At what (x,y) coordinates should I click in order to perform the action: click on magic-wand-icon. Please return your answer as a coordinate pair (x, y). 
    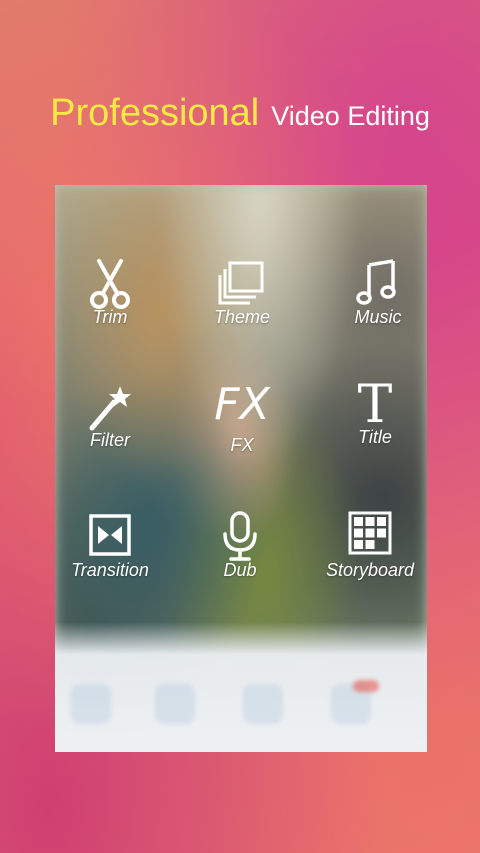
    Looking at the image, I should click on (110, 408).